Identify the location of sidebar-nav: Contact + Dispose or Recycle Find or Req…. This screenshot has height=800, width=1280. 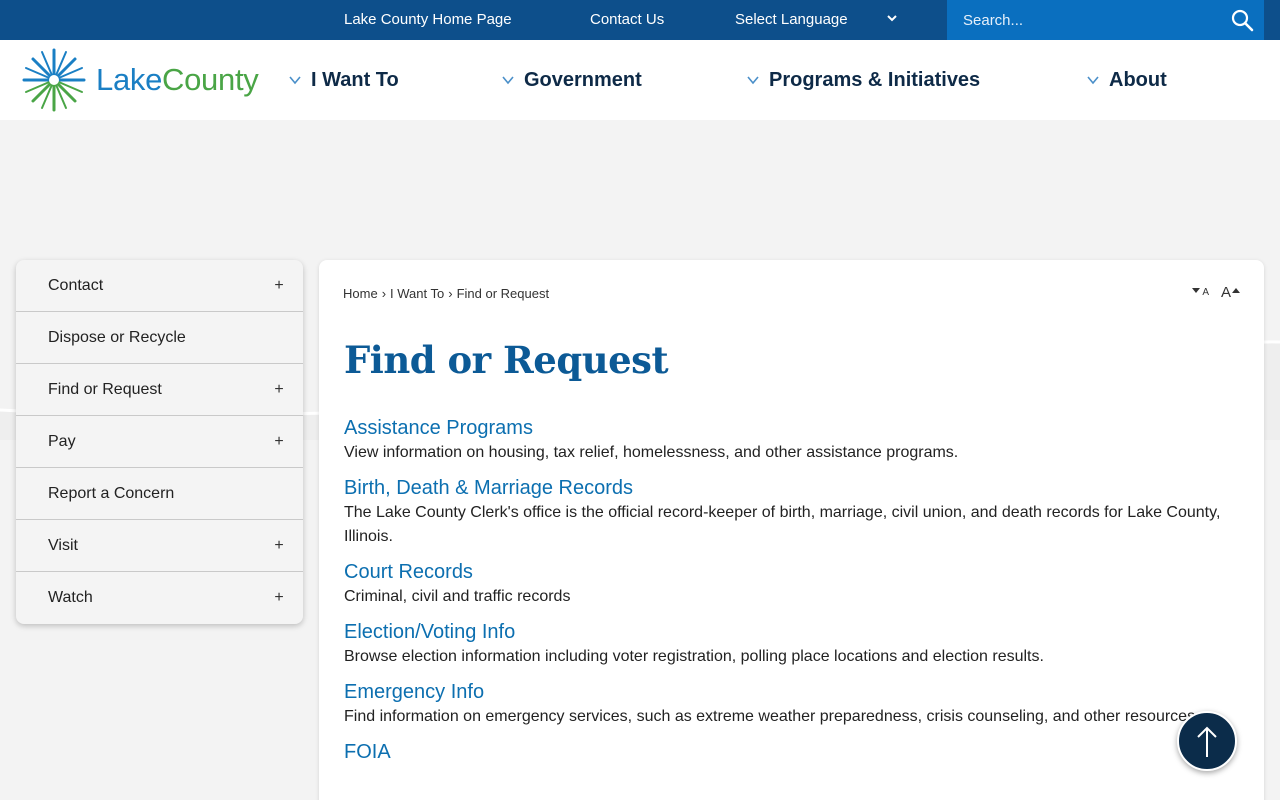
(159, 442).